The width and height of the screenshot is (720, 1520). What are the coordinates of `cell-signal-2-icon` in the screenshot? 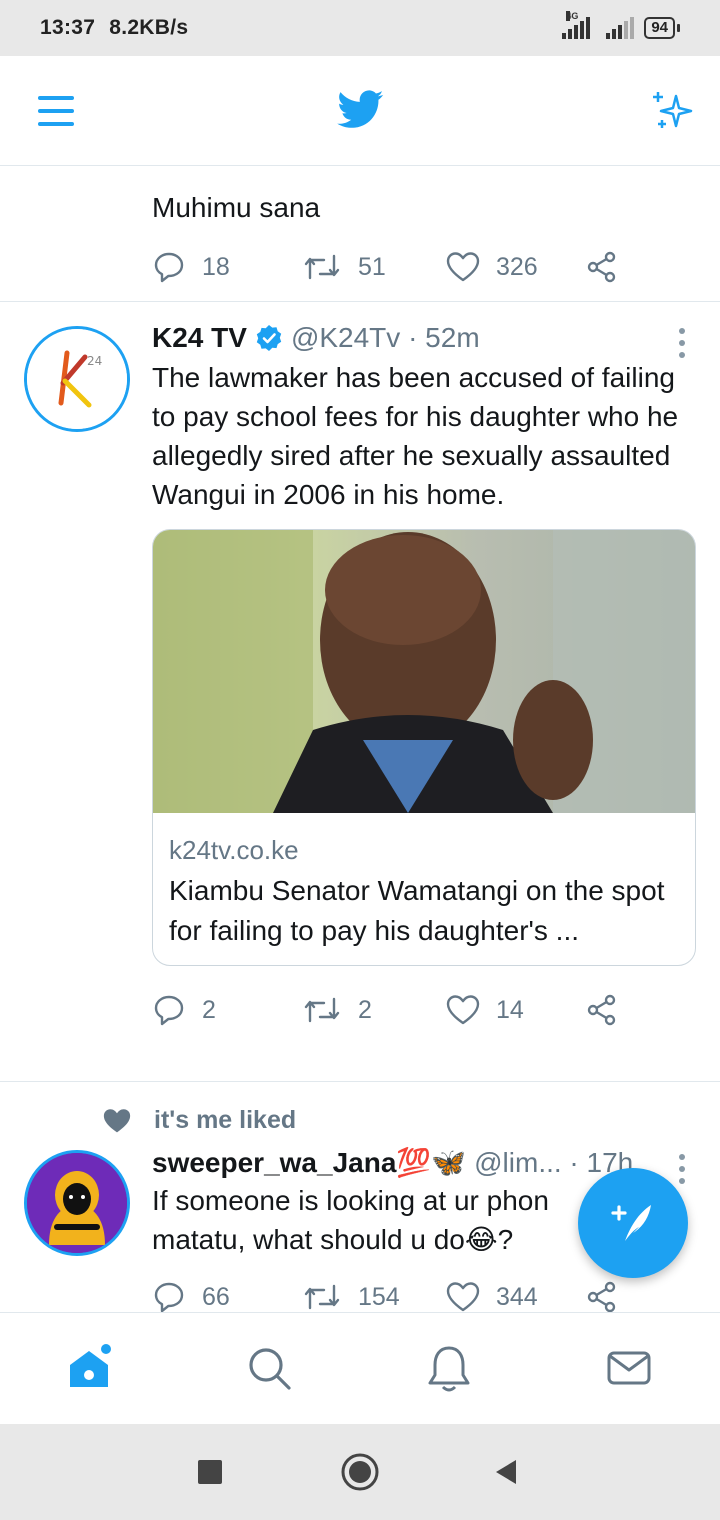 It's located at (620, 28).